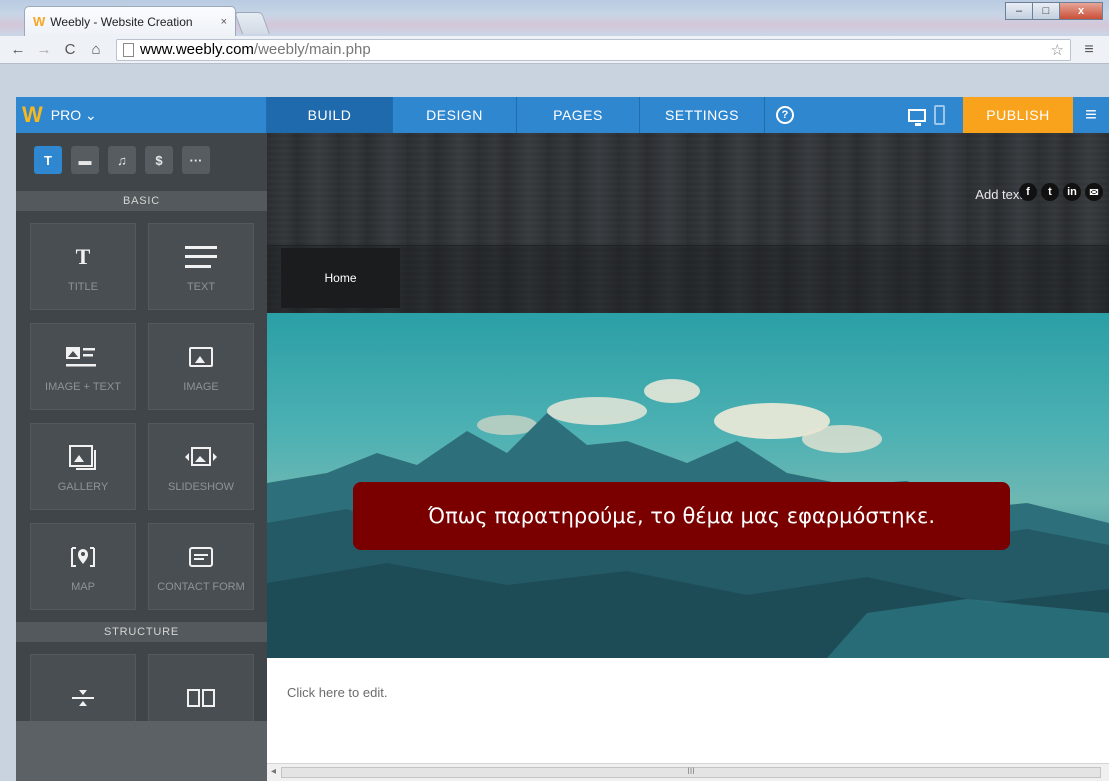  What do you see at coordinates (201, 257) in the screenshot?
I see `text-lines-icon` at bounding box center [201, 257].